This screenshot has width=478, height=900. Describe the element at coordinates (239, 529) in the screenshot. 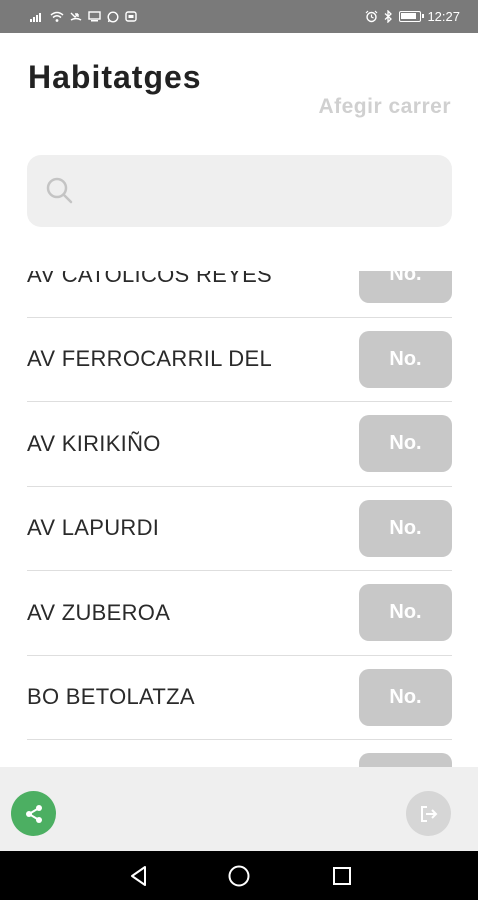

I see `list-item: AV LAPURDI No.` at that location.